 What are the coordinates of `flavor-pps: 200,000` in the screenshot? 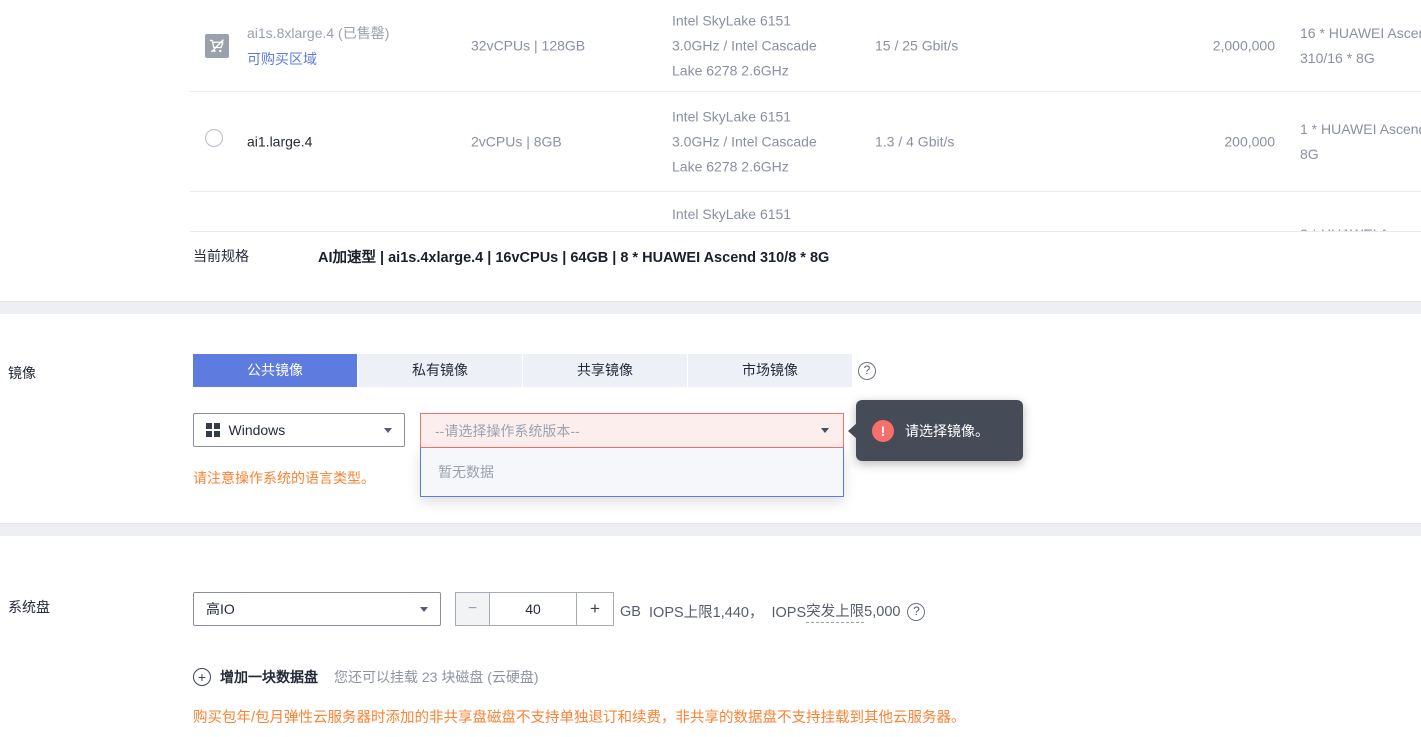 It's located at (1249, 141).